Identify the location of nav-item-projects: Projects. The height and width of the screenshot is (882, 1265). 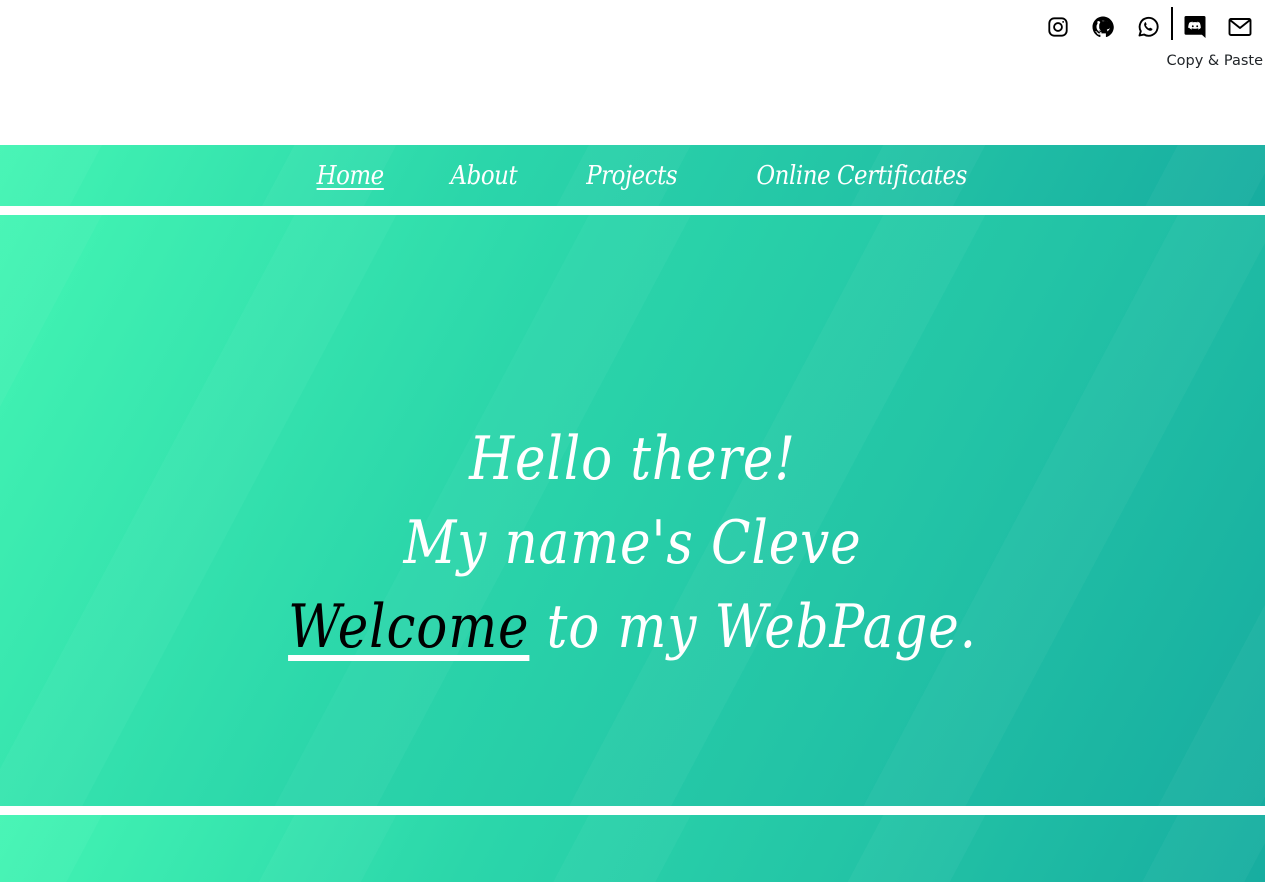
(631, 176).